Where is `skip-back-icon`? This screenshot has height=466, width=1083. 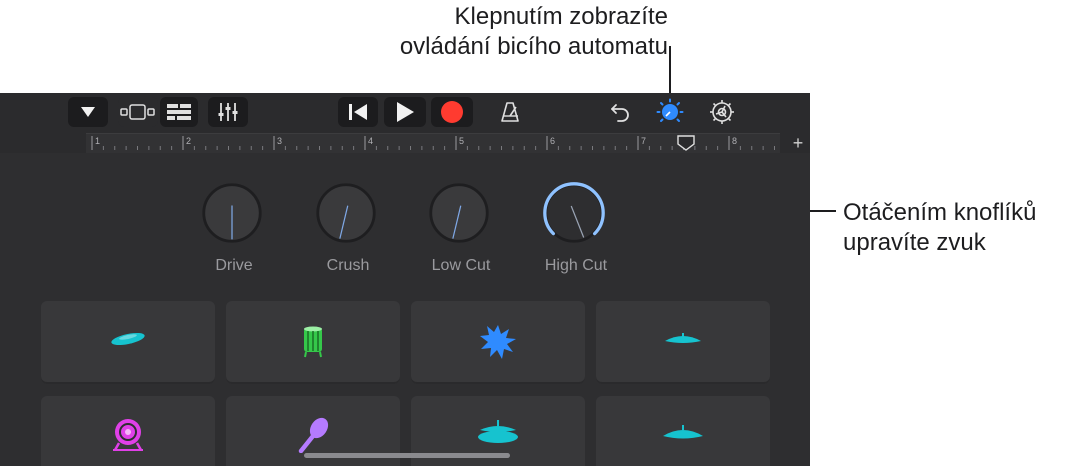
skip-back-icon is located at coordinates (358, 112).